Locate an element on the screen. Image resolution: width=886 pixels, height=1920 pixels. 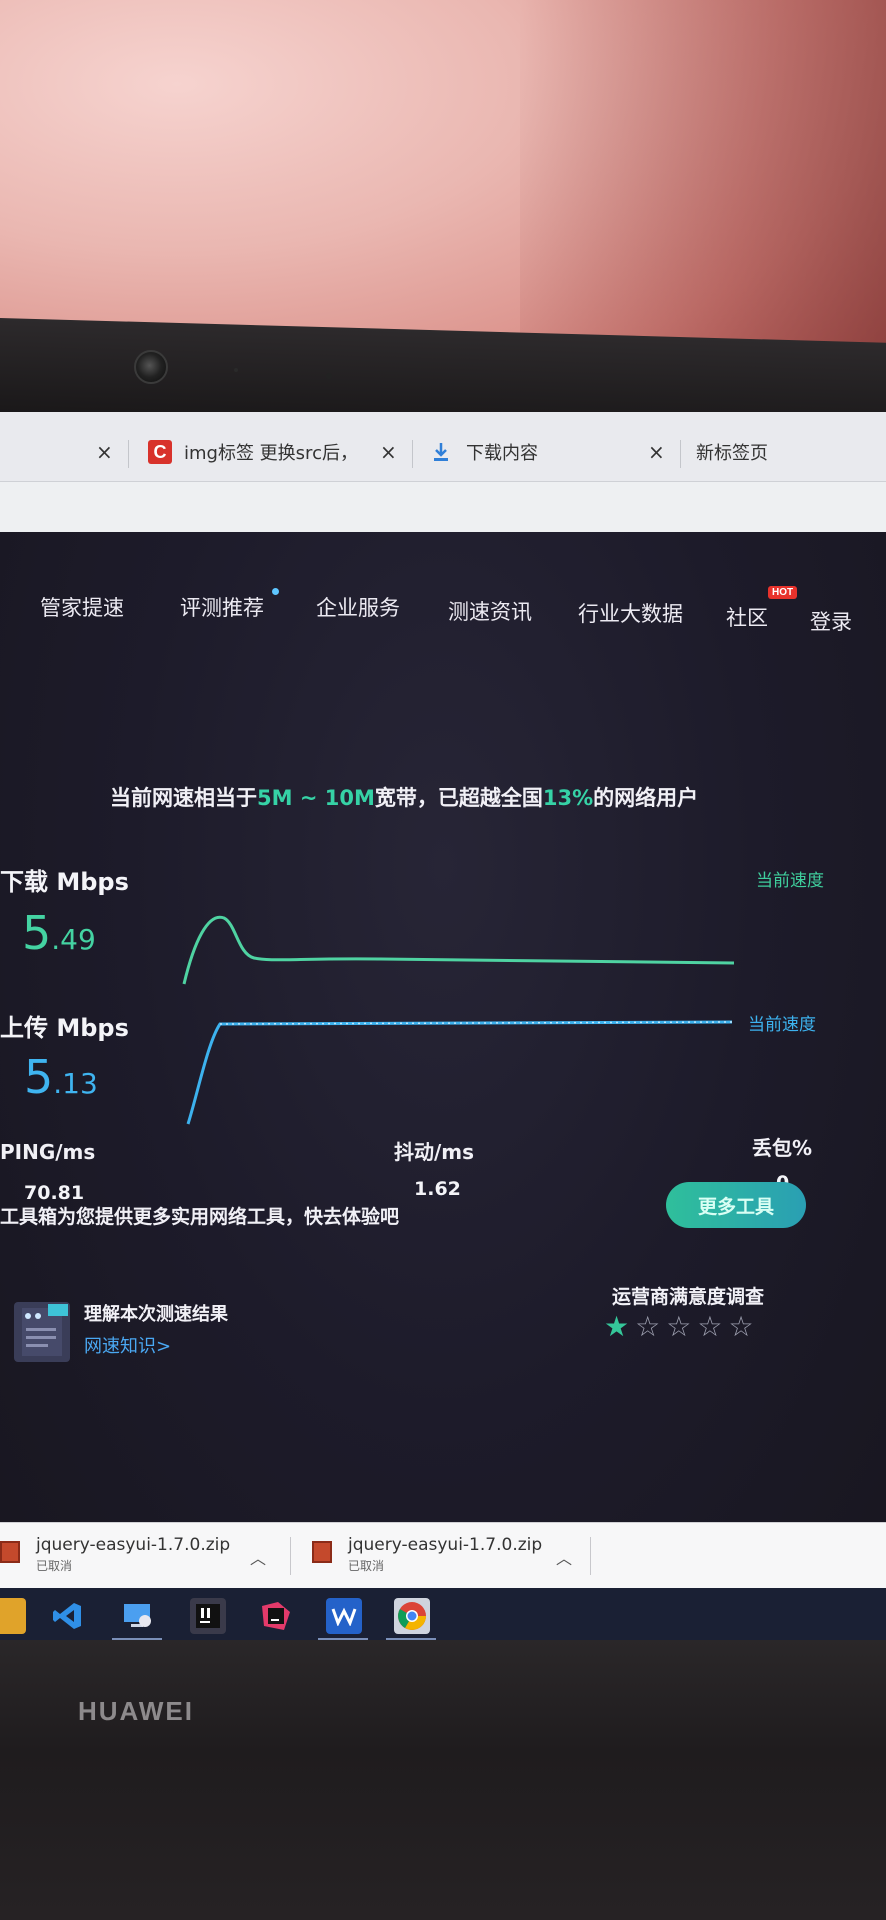
tab-label: 新标签页 is located at coordinates (732, 453).